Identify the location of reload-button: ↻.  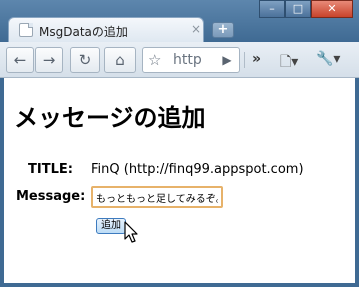
(85, 60).